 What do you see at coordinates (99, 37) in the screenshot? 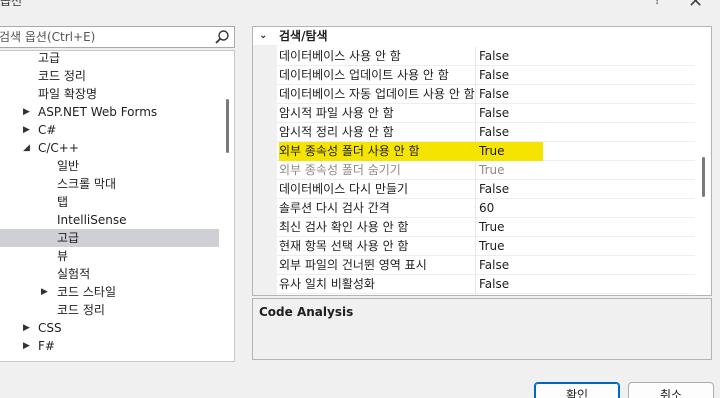
I see `search-input` at bounding box center [99, 37].